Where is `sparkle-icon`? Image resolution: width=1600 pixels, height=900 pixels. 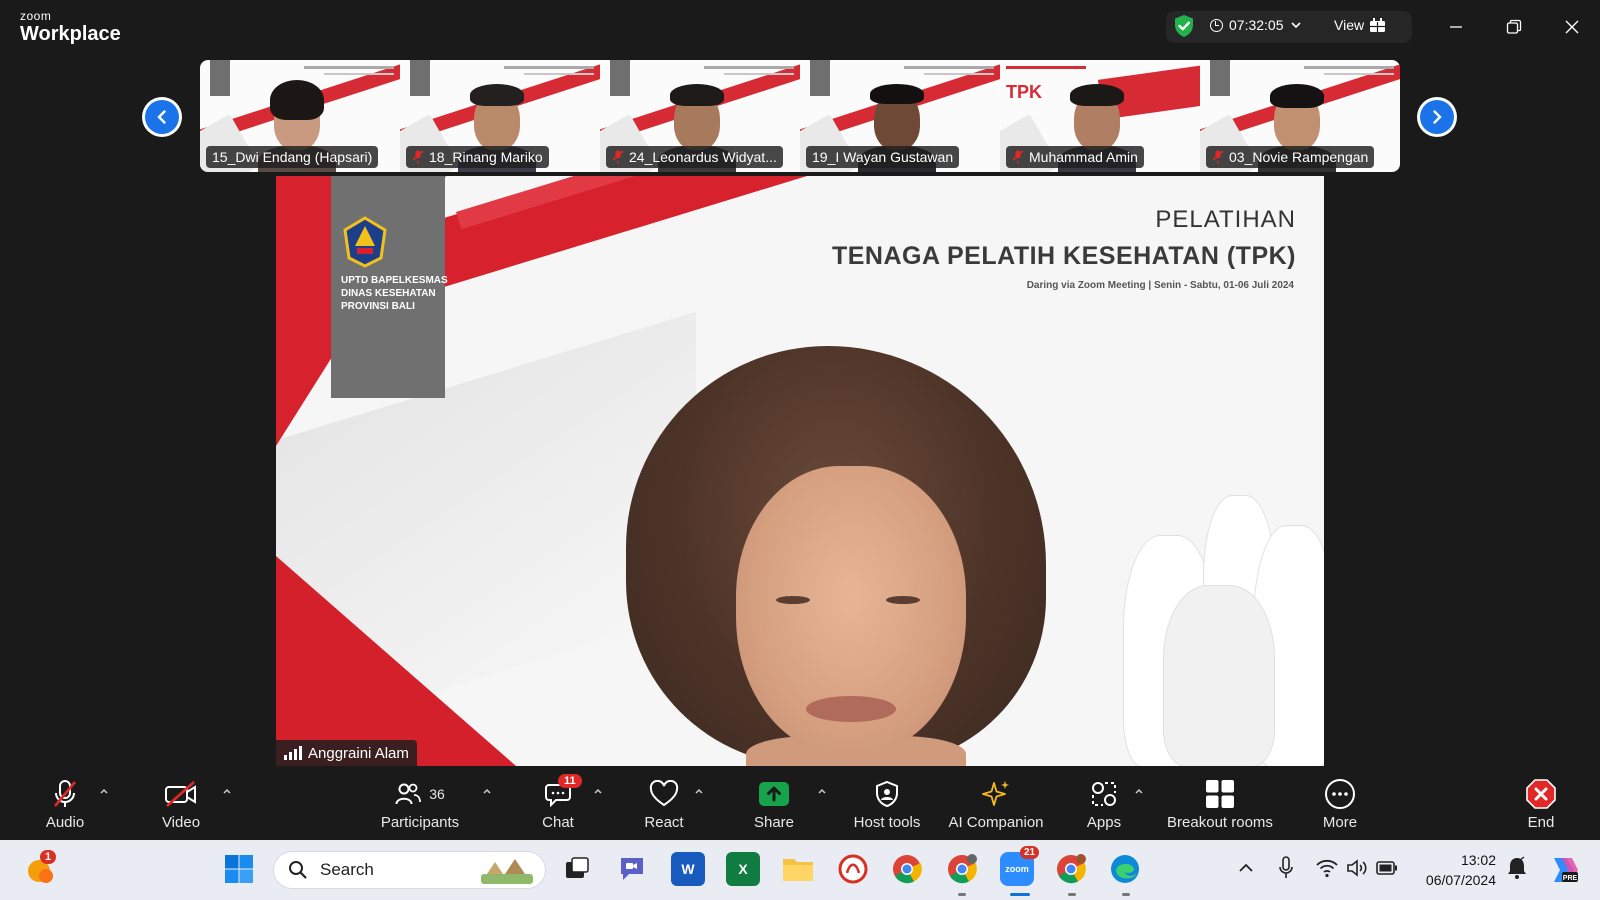 sparkle-icon is located at coordinates (995, 793).